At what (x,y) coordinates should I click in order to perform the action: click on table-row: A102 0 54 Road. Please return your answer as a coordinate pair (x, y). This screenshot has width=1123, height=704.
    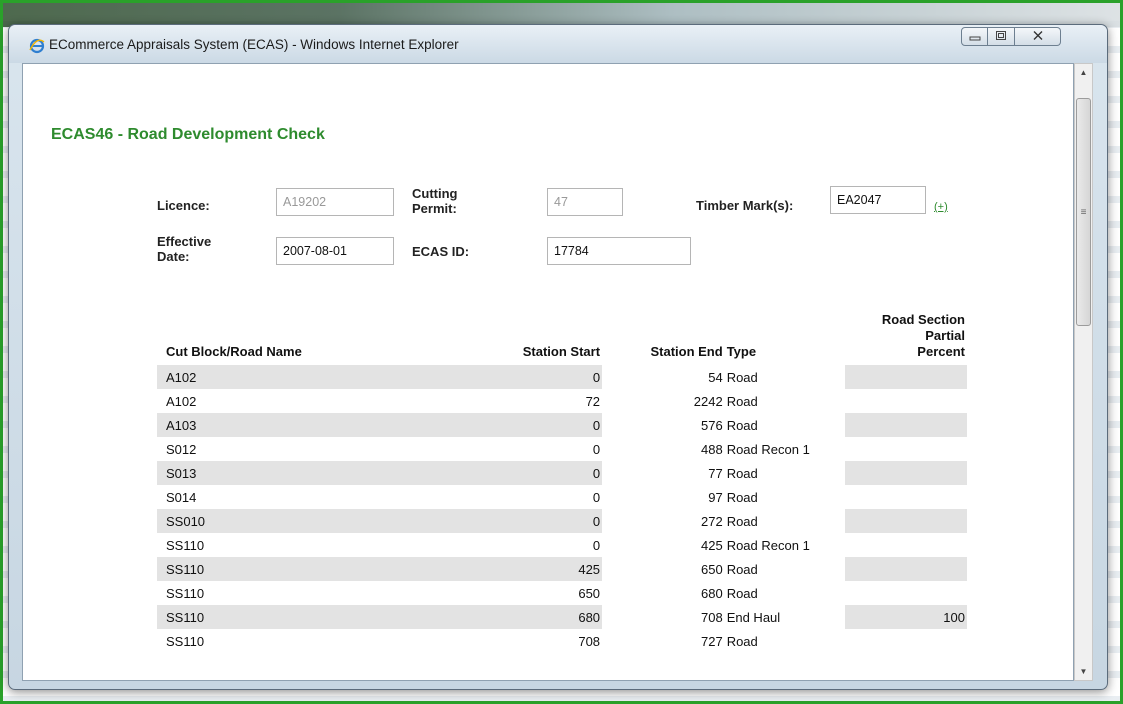
    Looking at the image, I should click on (562, 377).